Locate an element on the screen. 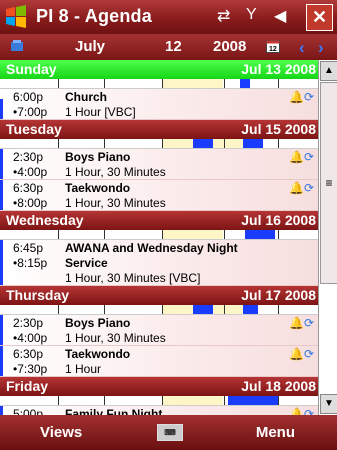 The image size is (337, 450). start-time: 5:00p is located at coordinates (28, 411).